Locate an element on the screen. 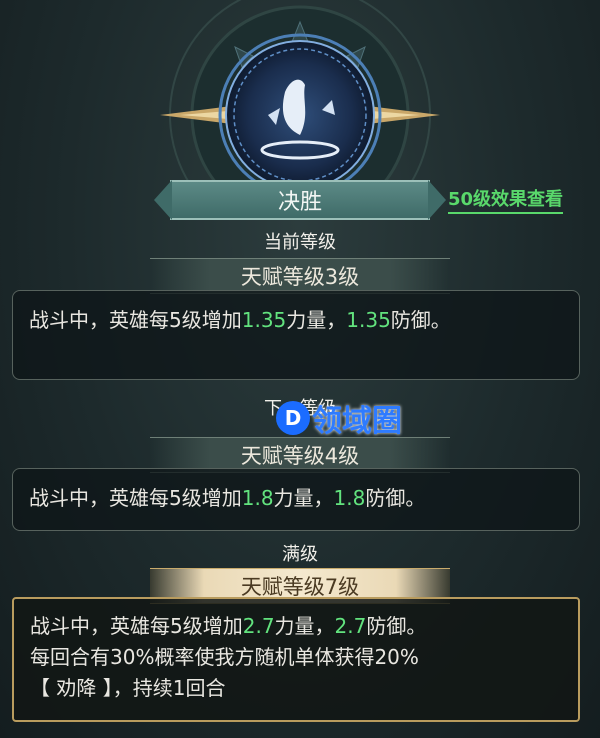  max-level-title: 满级 is located at coordinates (300, 554).